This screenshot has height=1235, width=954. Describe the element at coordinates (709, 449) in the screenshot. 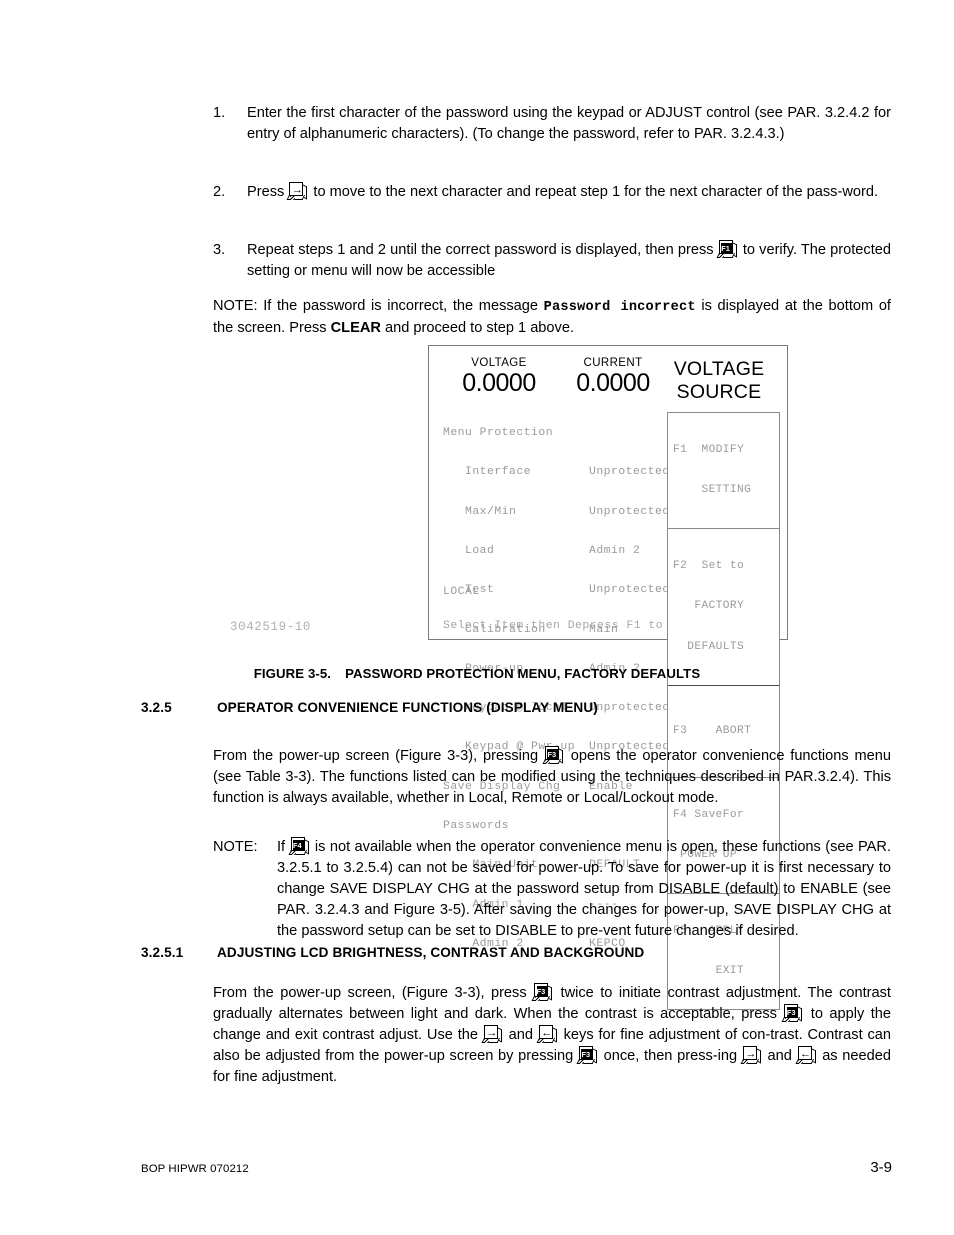

I see `softkey-f1-line1: F1 MODIFY` at that location.